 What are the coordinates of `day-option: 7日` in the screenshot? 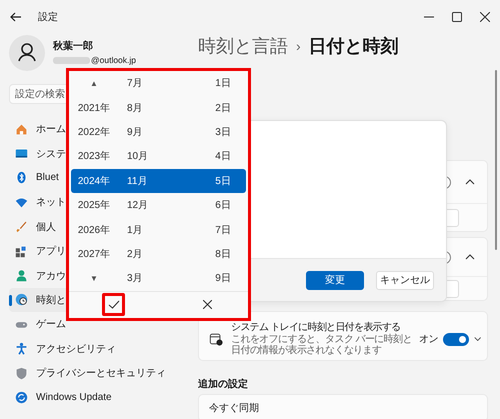 It's located at (223, 229).